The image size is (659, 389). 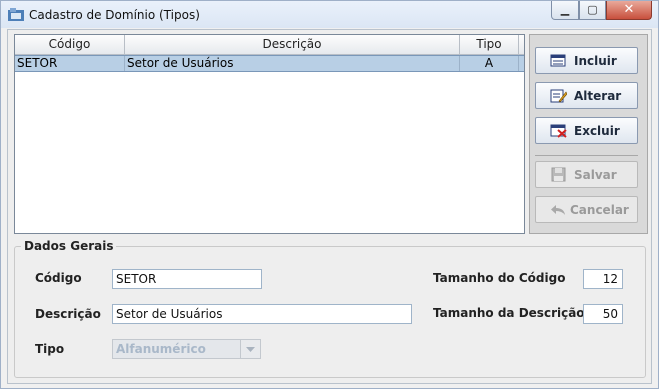 What do you see at coordinates (558, 60) in the screenshot?
I see `add-record-icon` at bounding box center [558, 60].